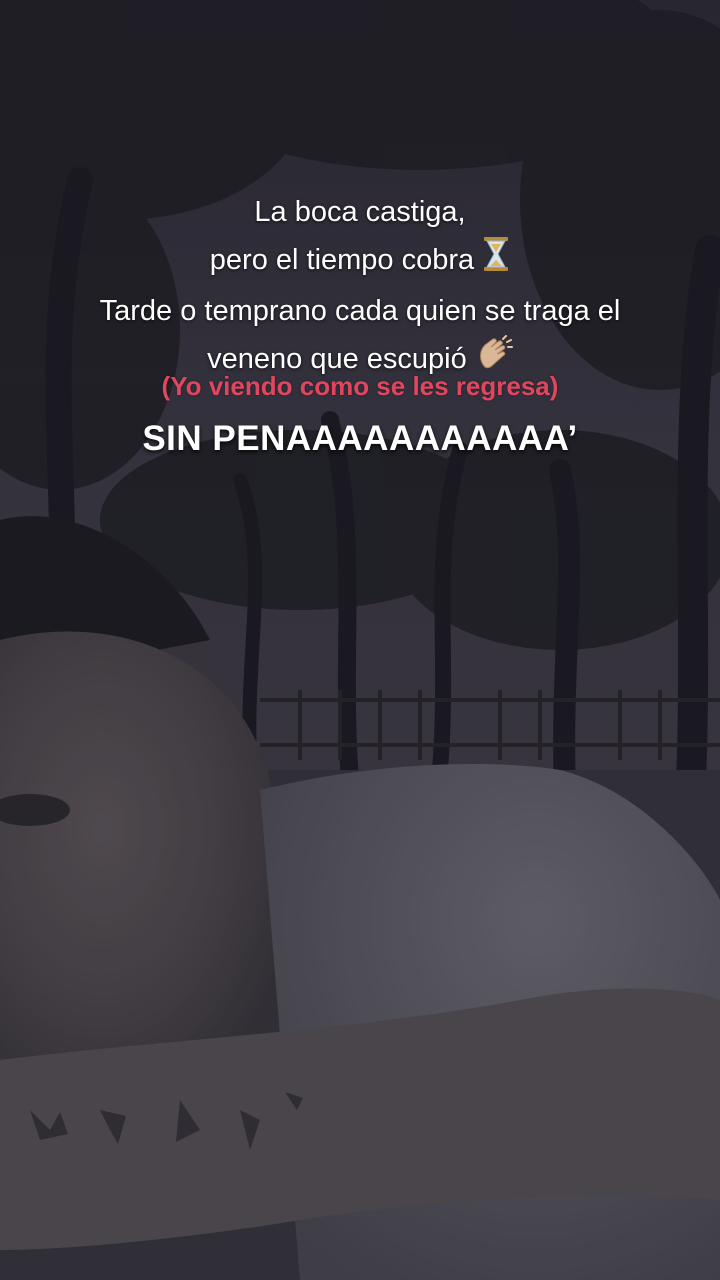 The width and height of the screenshot is (720, 1280). I want to click on caption-line: La boca castiga,, so click(360, 212).